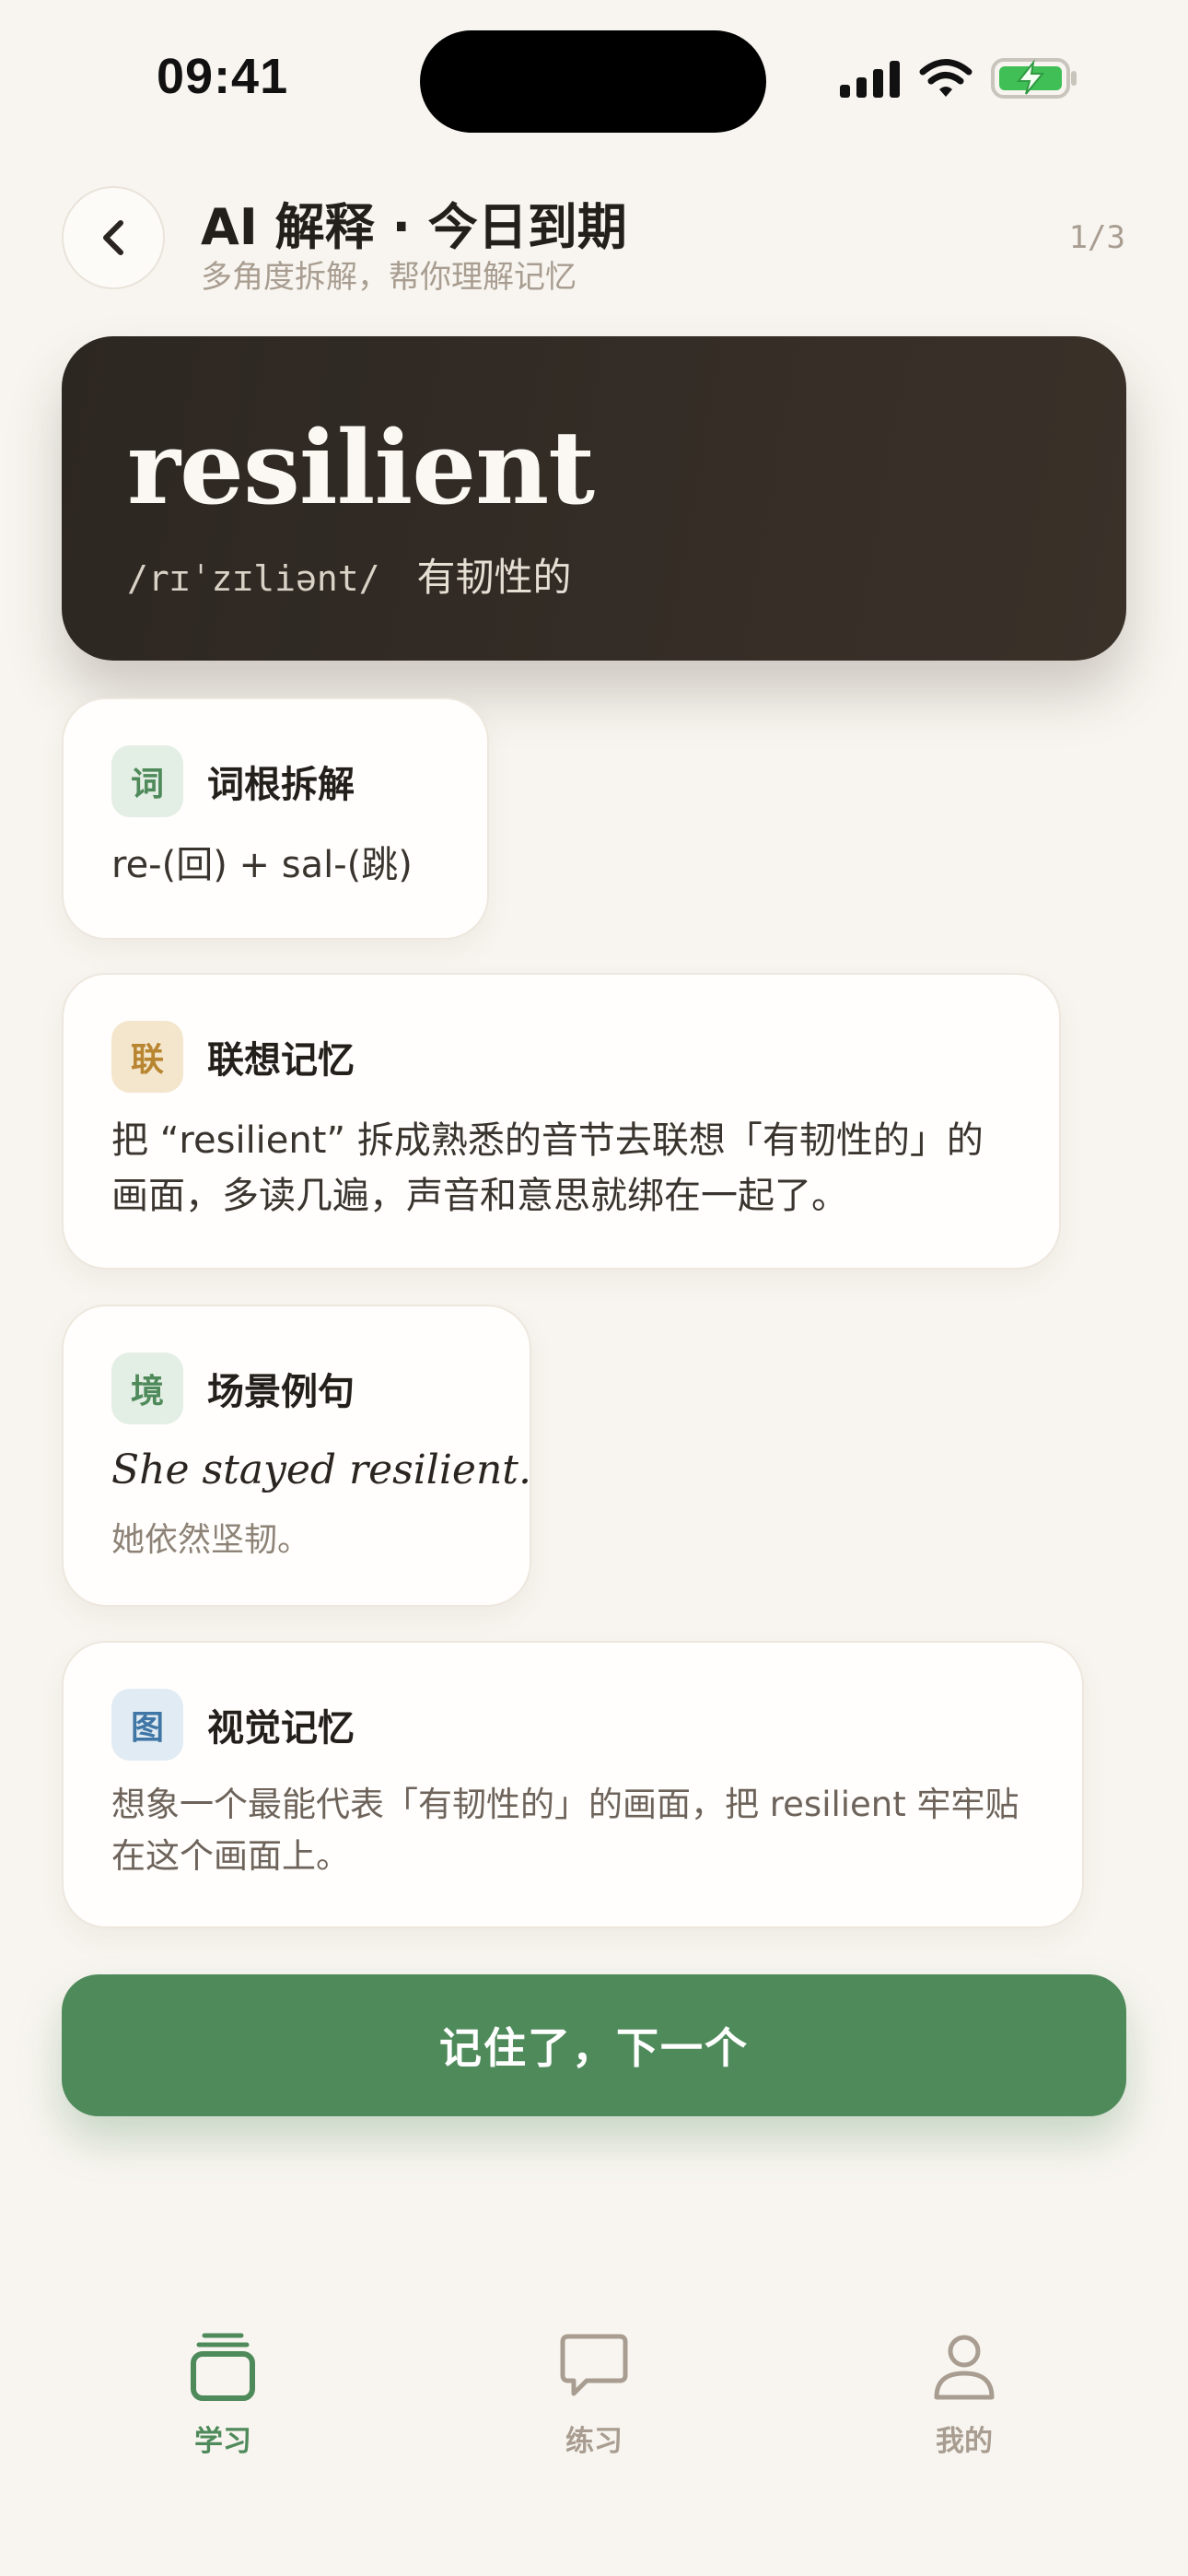 Image resolution: width=1188 pixels, height=2576 pixels. What do you see at coordinates (414, 227) in the screenshot?
I see `page-title: AI 解释 · 今日到期` at bounding box center [414, 227].